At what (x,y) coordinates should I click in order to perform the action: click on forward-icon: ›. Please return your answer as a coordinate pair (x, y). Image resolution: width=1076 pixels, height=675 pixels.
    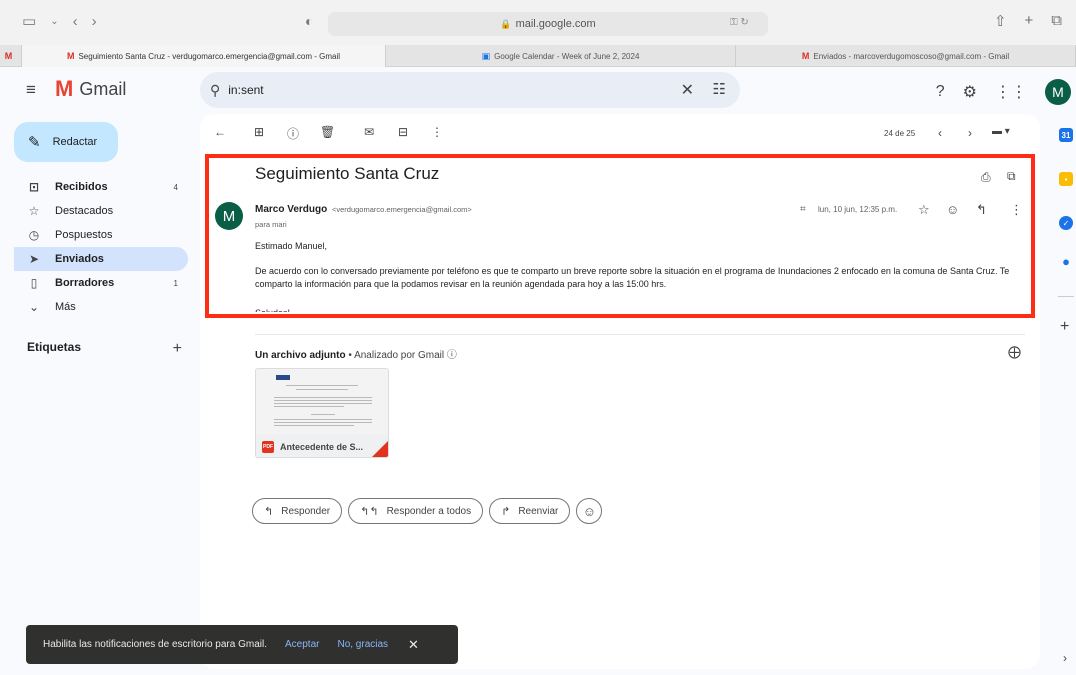
    Looking at the image, I should click on (94, 21).